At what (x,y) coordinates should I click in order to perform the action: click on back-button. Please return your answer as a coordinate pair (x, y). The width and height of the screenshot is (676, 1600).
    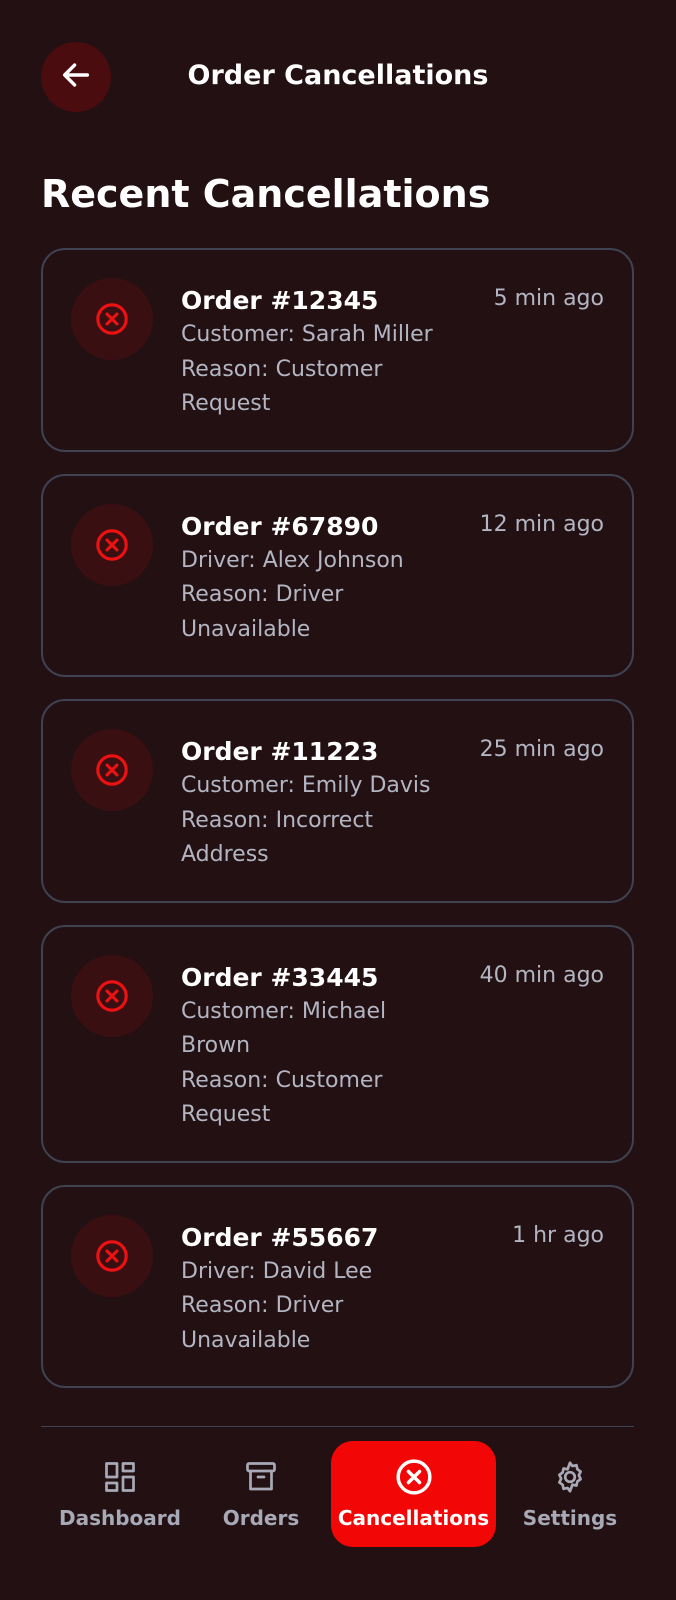
    Looking at the image, I should click on (76, 77).